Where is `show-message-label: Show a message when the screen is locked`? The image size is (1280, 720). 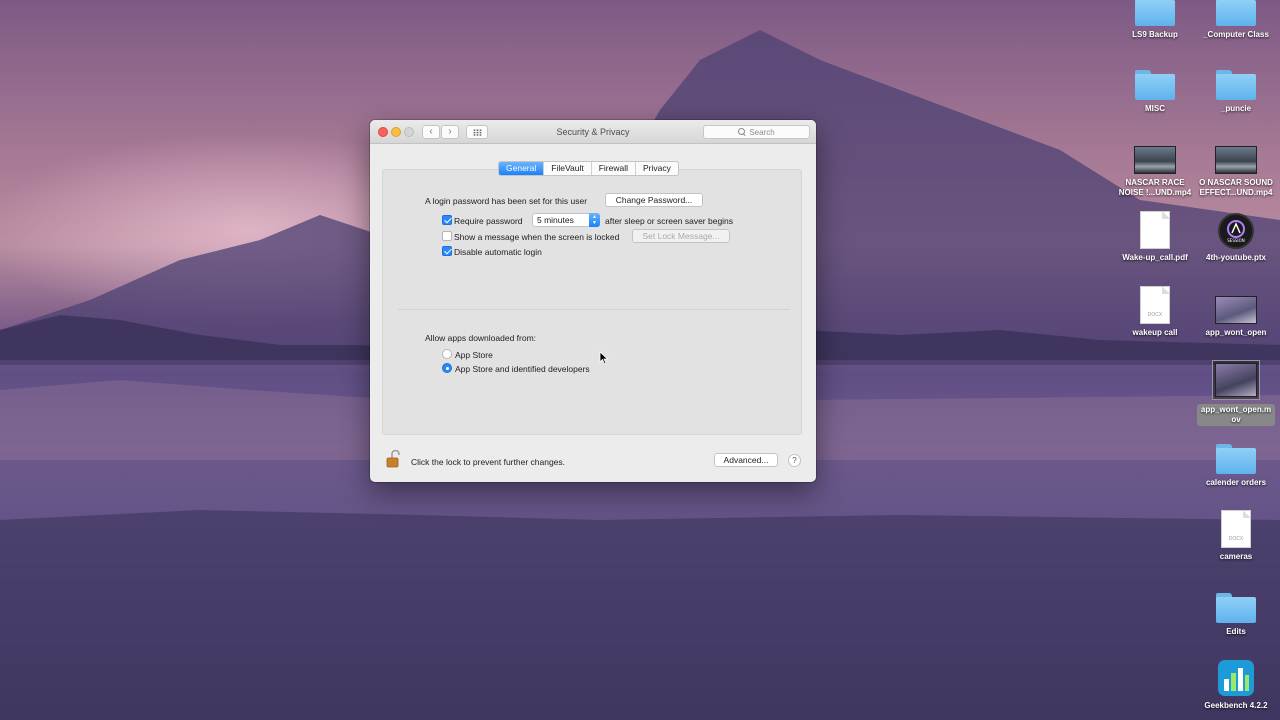 show-message-label: Show a message when the screen is locked is located at coordinates (537, 237).